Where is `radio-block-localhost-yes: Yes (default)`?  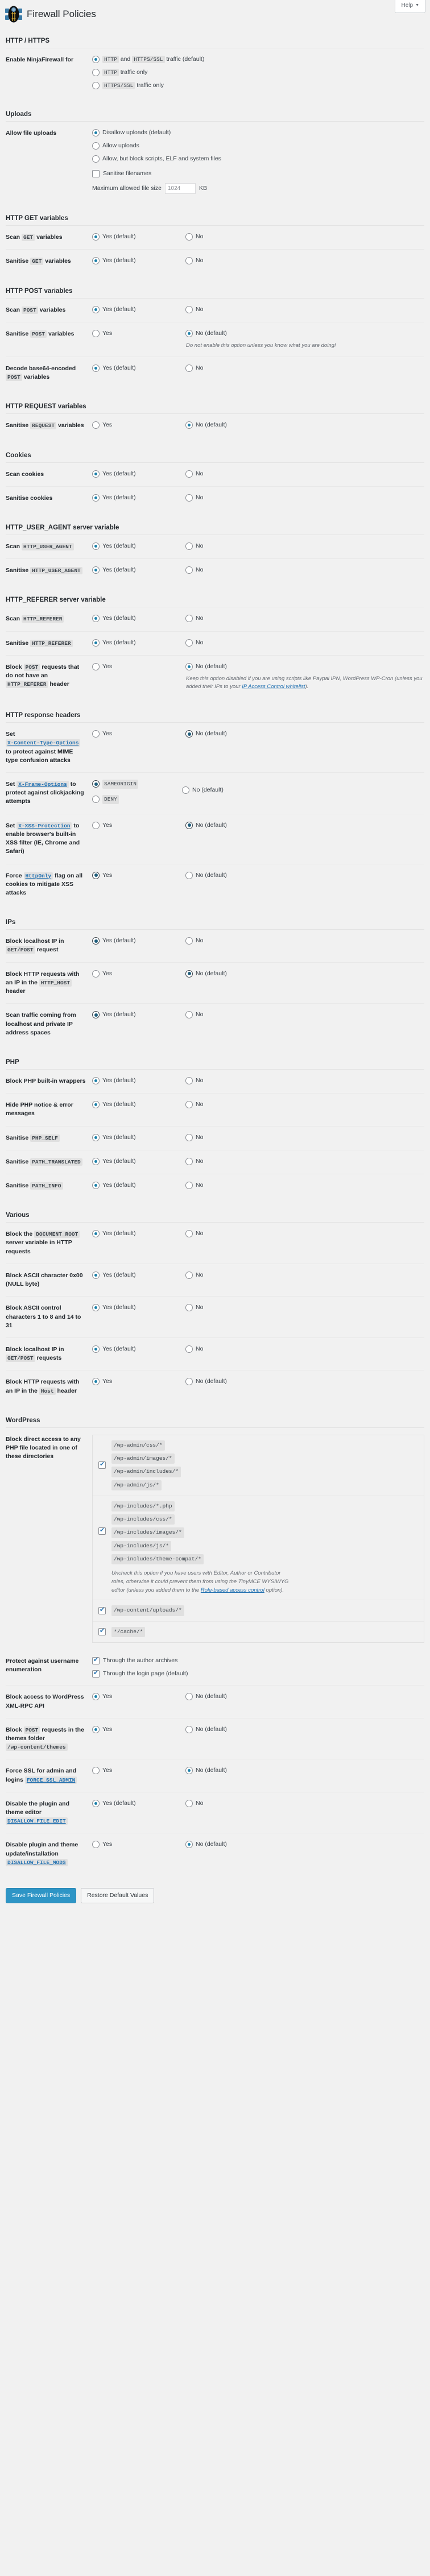 radio-block-localhost-yes: Yes (default) is located at coordinates (137, 941).